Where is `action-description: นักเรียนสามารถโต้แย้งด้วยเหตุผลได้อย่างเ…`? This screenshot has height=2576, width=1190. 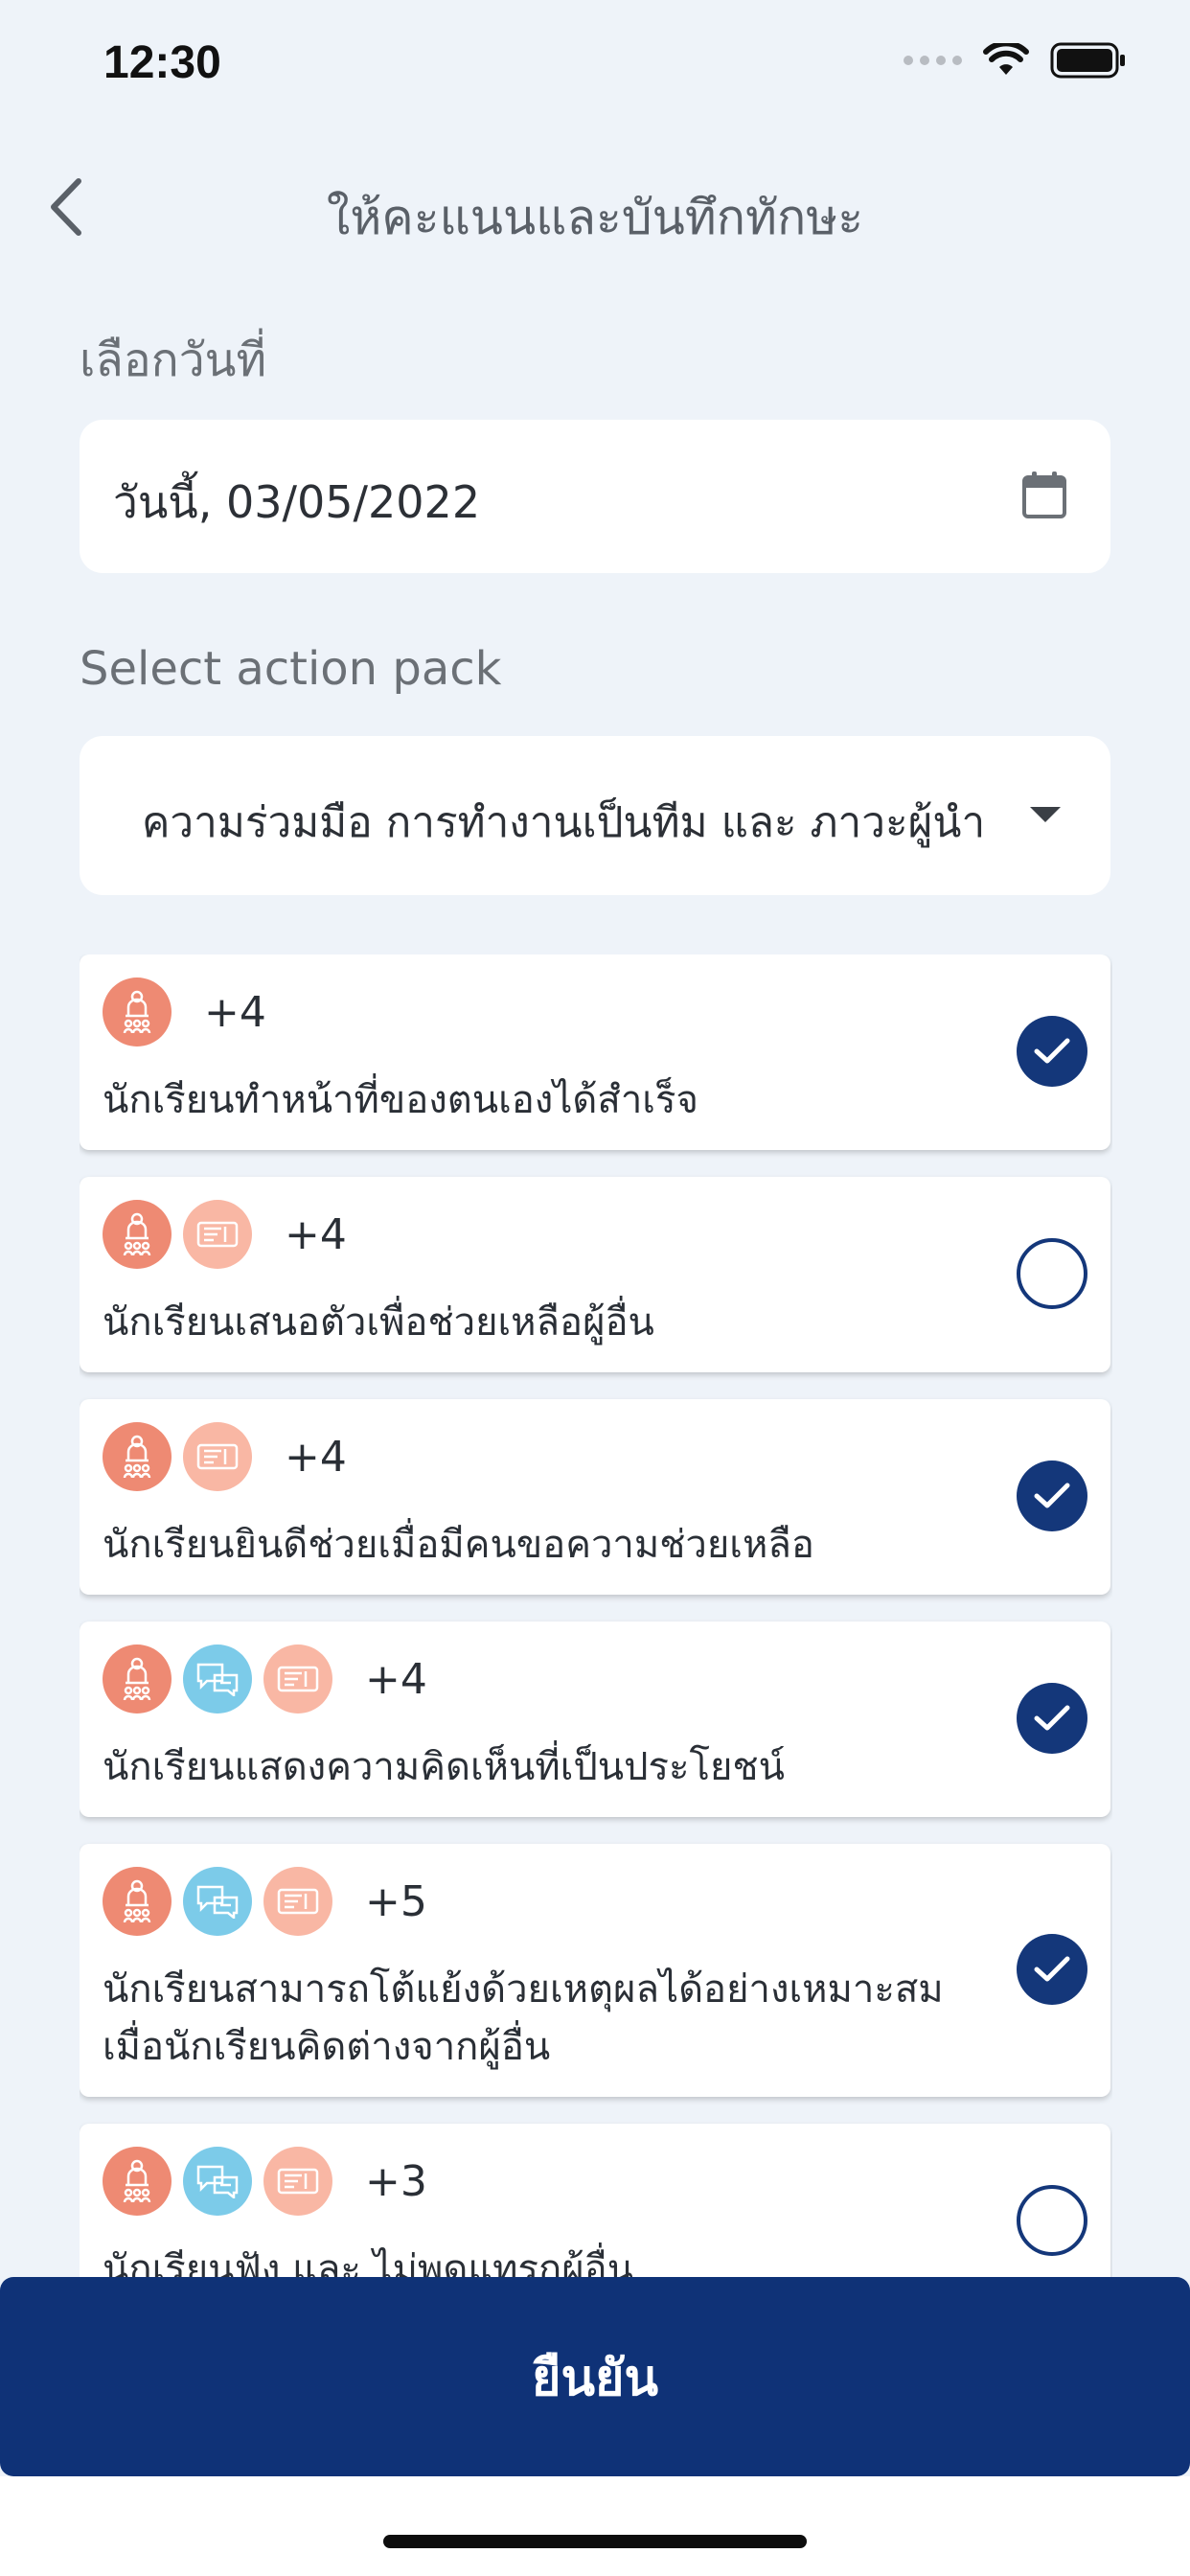
action-description: นักเรียนสามารถโต้แย้งด้วยเหตุผลได้อย่างเ… is located at coordinates (524, 2018).